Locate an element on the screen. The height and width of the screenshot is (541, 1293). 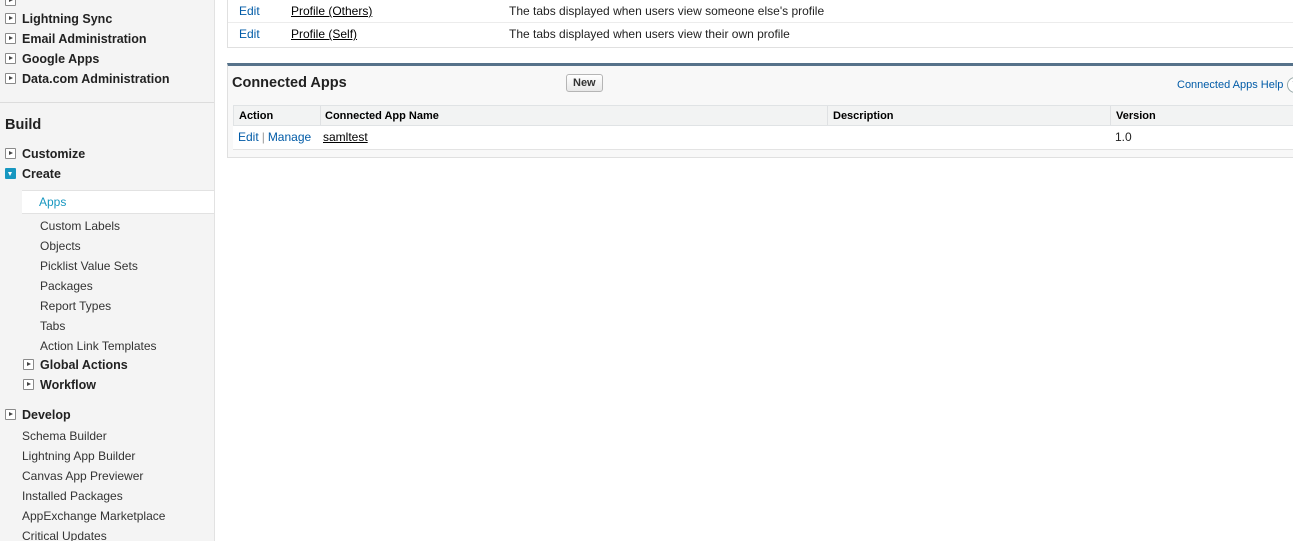
sidebar-item-label: Workflow is located at coordinates (68, 385).